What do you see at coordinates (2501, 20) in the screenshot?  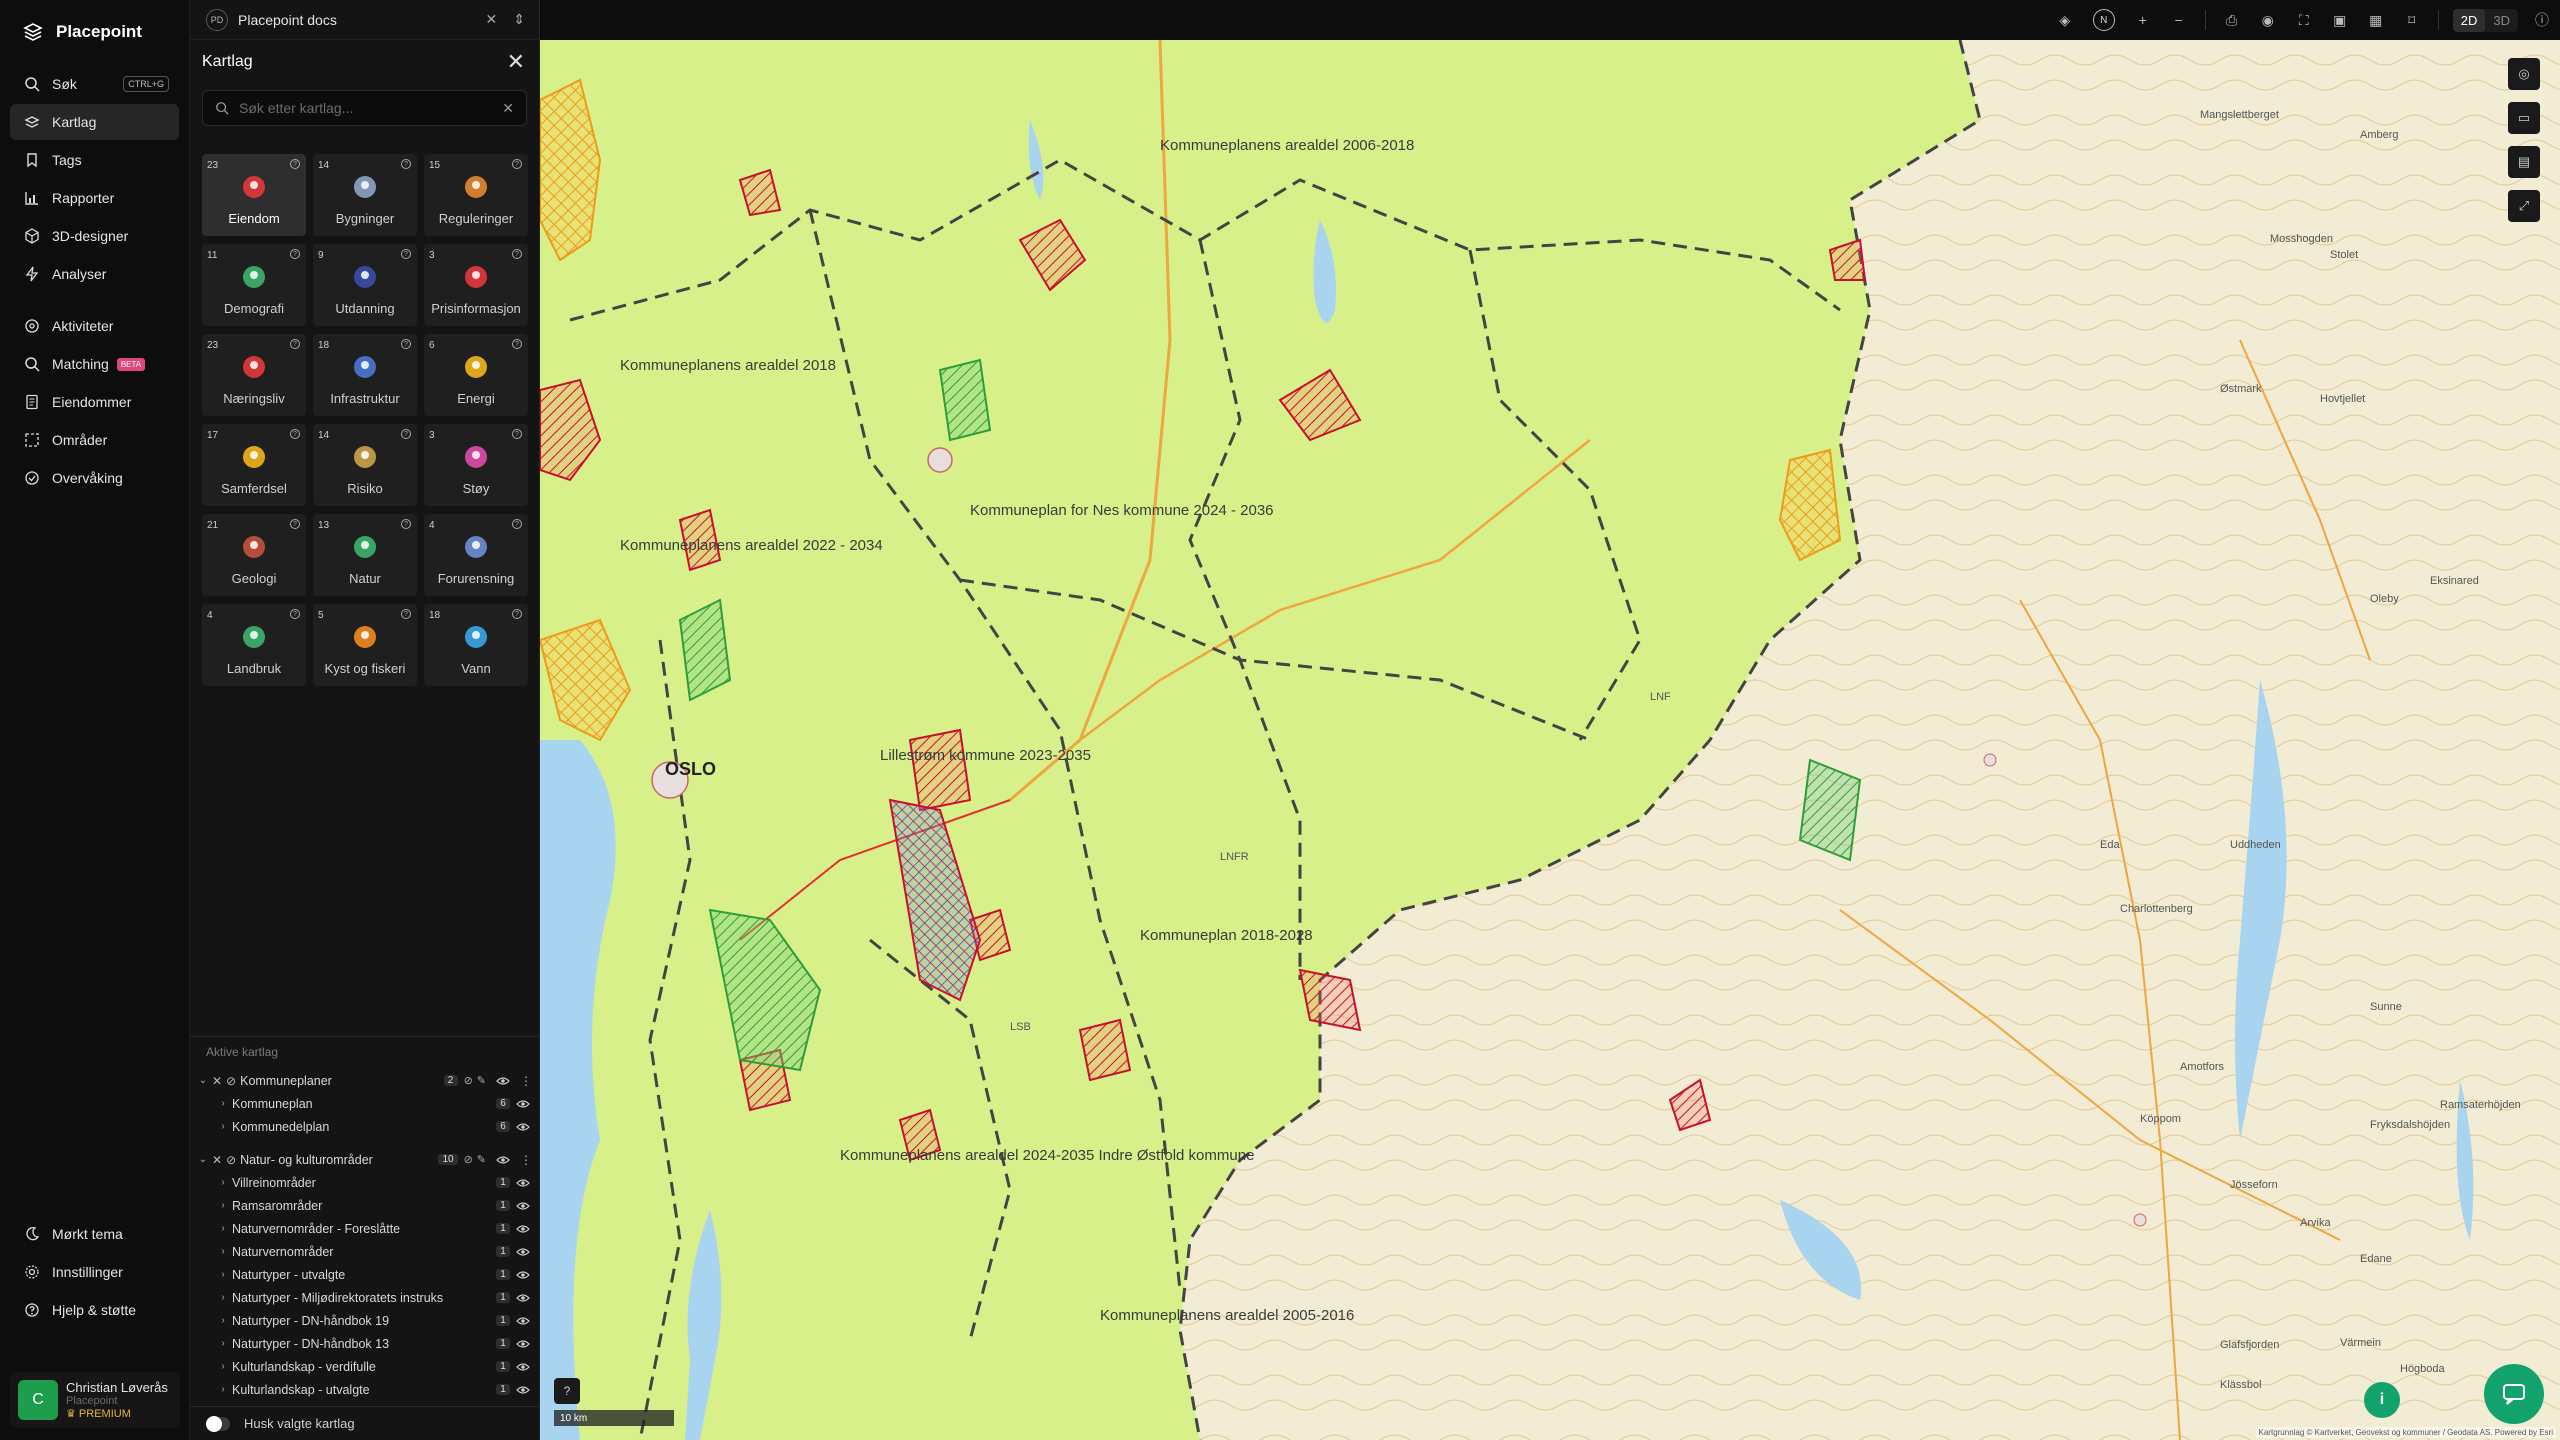 I see `mode-3d-button: 3D` at bounding box center [2501, 20].